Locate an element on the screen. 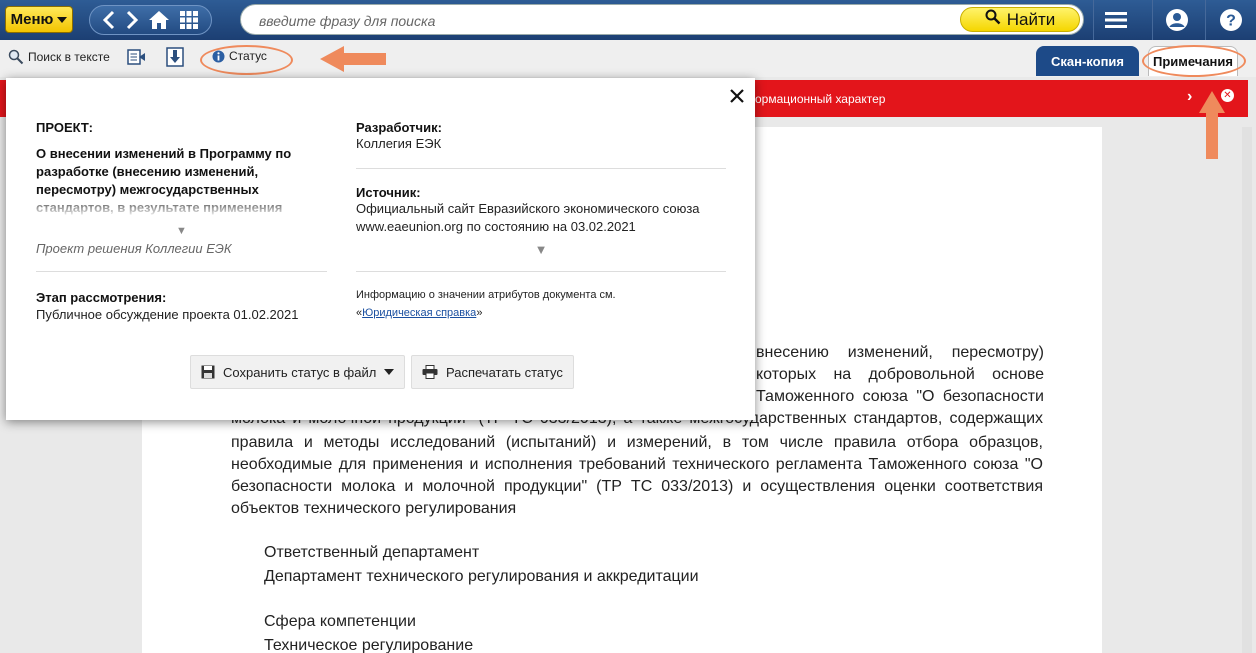  user-icon is located at coordinates (1176, 20).